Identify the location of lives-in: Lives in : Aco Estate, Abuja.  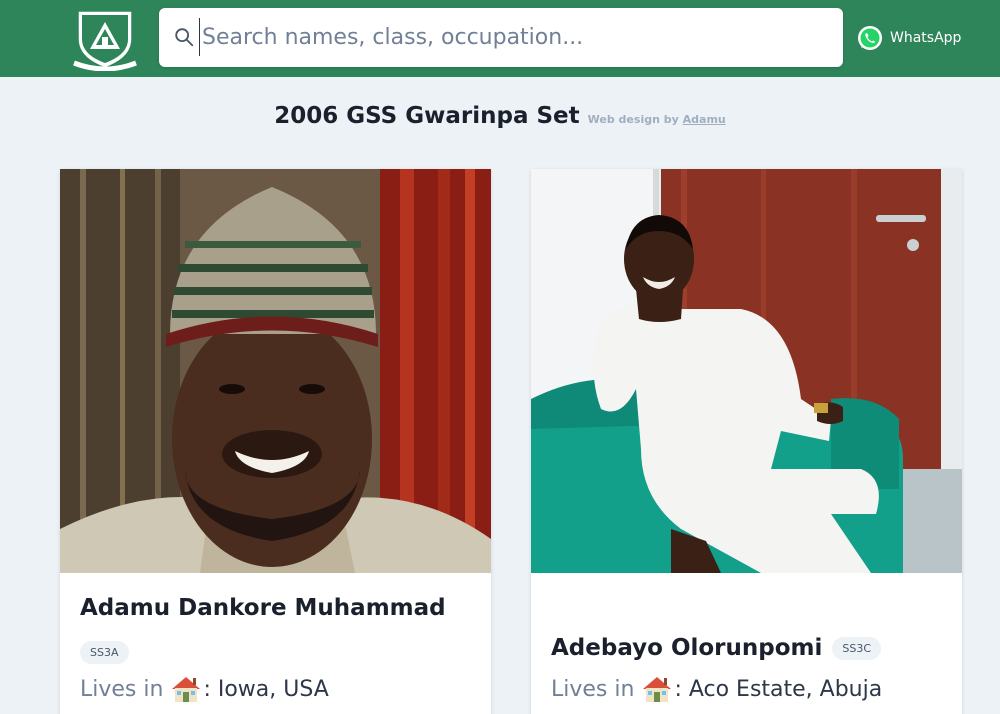
(716, 689).